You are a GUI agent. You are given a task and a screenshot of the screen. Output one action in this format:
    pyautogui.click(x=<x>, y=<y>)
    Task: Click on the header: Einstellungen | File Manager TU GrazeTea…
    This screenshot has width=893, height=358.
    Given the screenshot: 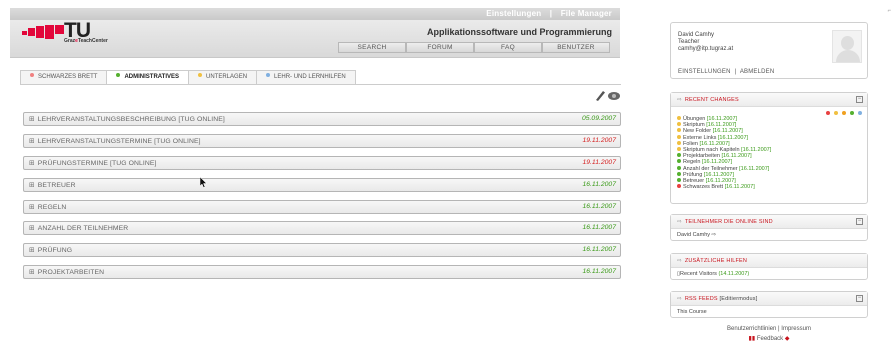 What is the action you would take?
    pyautogui.click(x=315, y=33)
    